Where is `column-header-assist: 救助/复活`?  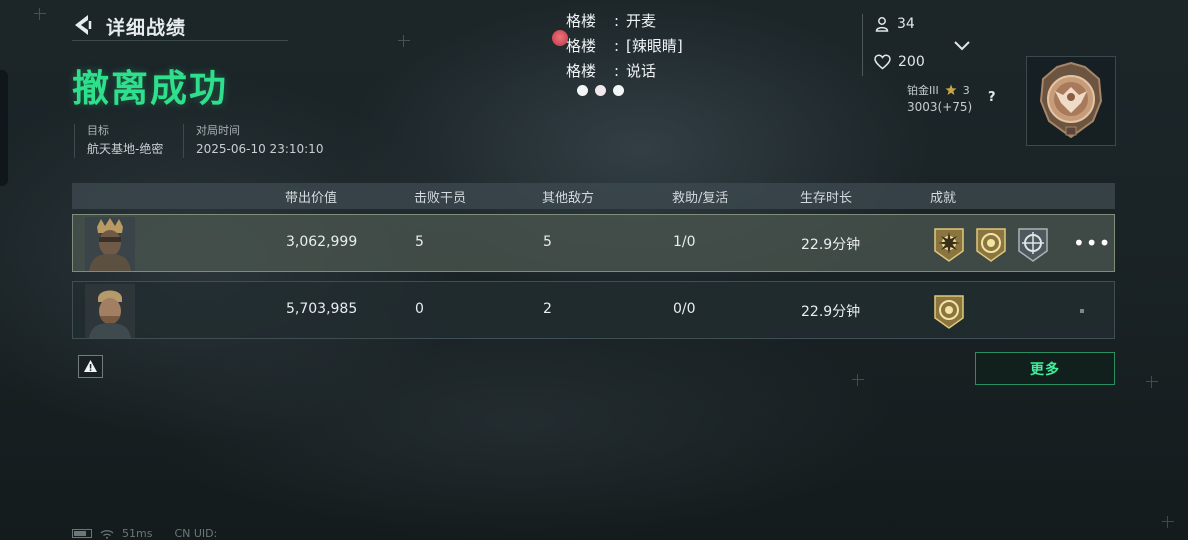
column-header-assist: 救助/复活 is located at coordinates (700, 198).